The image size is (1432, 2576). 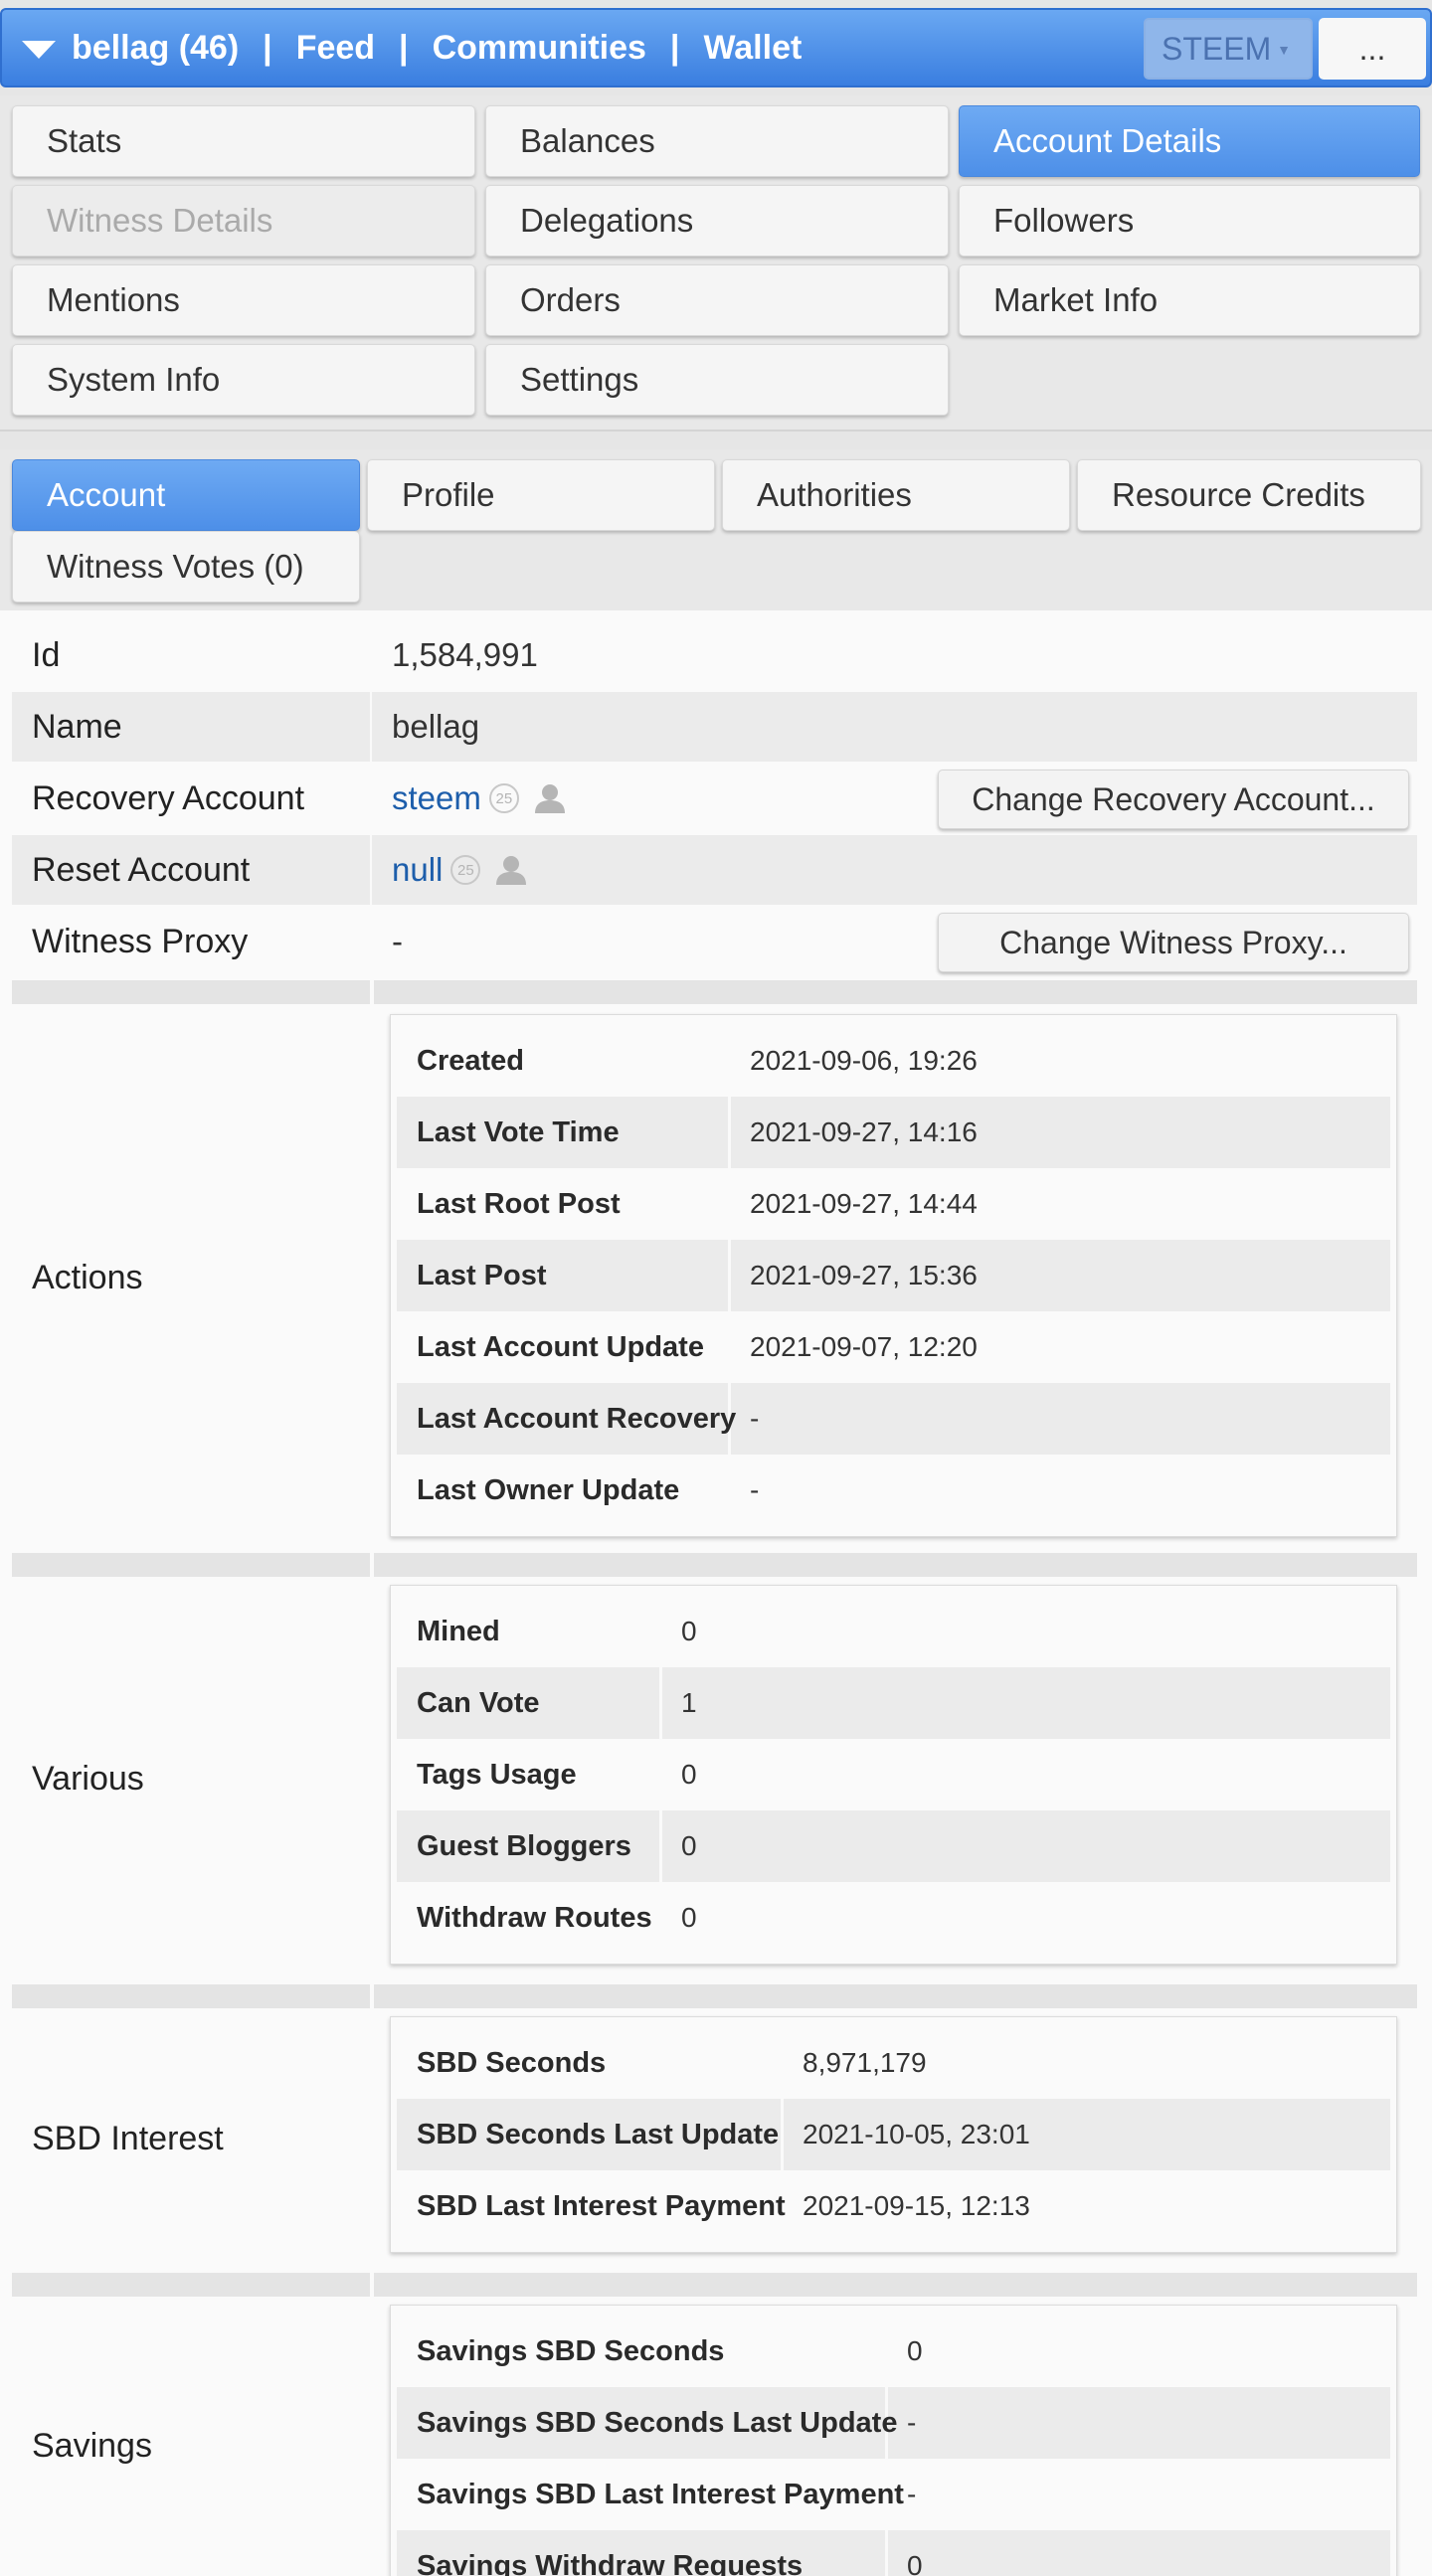 What do you see at coordinates (717, 141) in the screenshot?
I see `menu-balances: Balances` at bounding box center [717, 141].